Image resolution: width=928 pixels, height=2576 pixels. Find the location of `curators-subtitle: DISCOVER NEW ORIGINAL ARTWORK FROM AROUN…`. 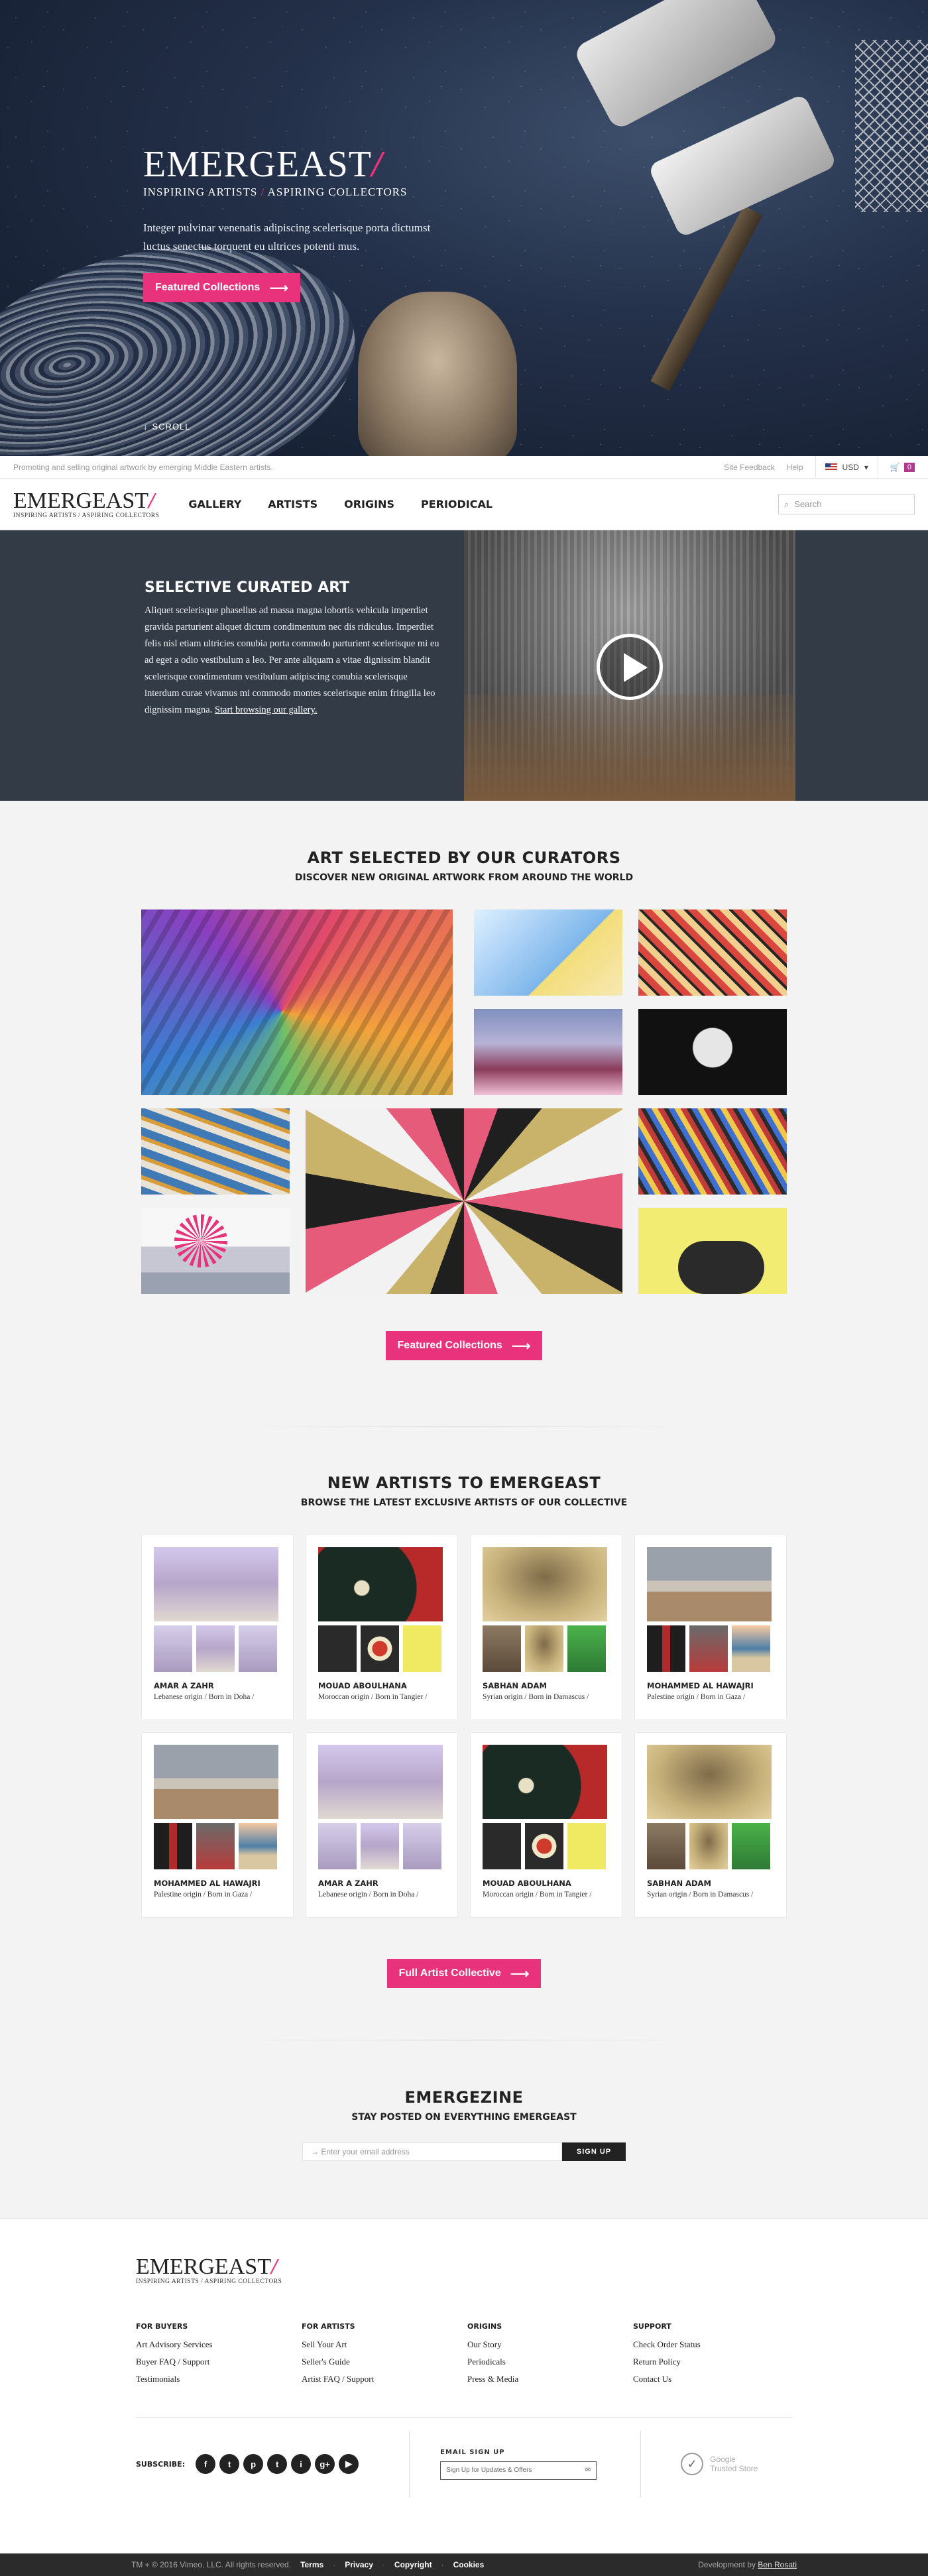

curators-subtitle: DISCOVER NEW ORIGINAL ARTWORK FROM AROUN… is located at coordinates (464, 877).